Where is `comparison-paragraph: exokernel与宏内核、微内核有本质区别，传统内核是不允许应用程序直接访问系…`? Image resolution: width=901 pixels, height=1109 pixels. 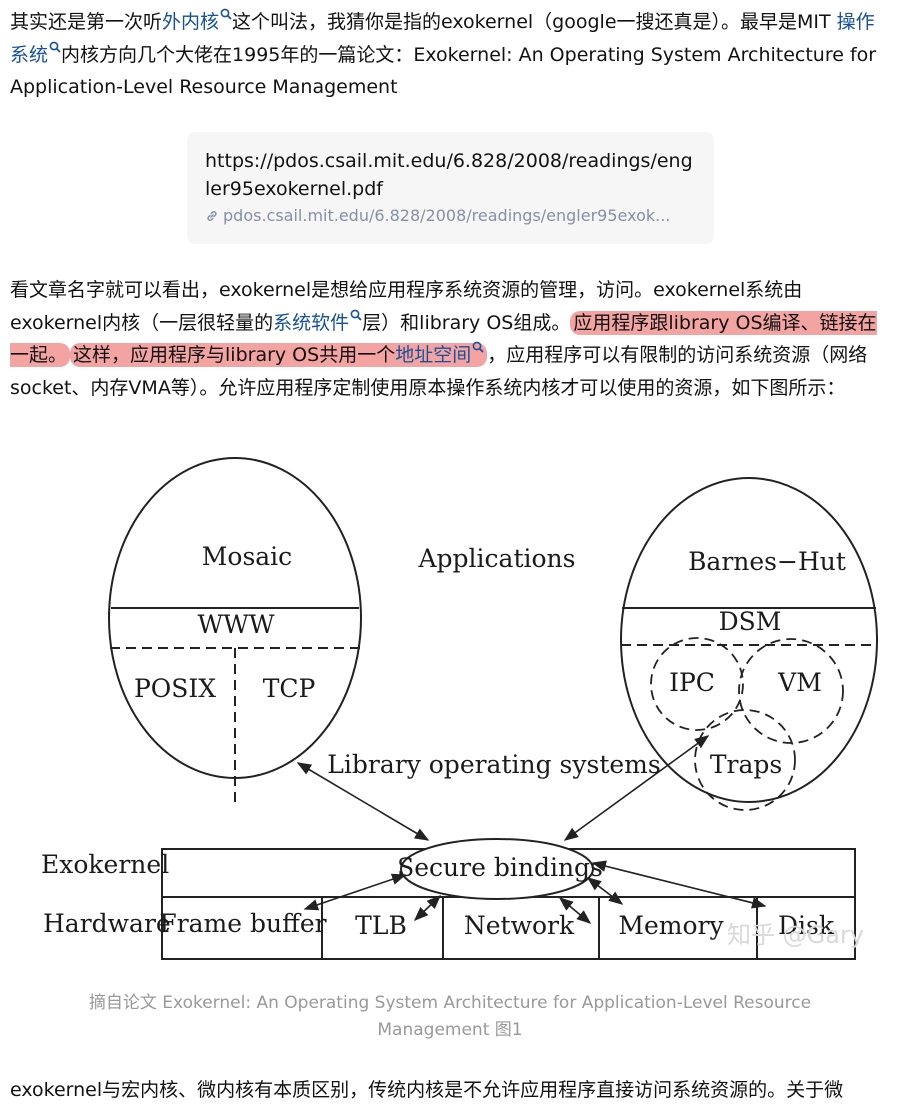 comparison-paragraph: exokernel与宏内核、微内核有本质区别，传统内核是不允许应用程序直接访问系… is located at coordinates (450, 1090).